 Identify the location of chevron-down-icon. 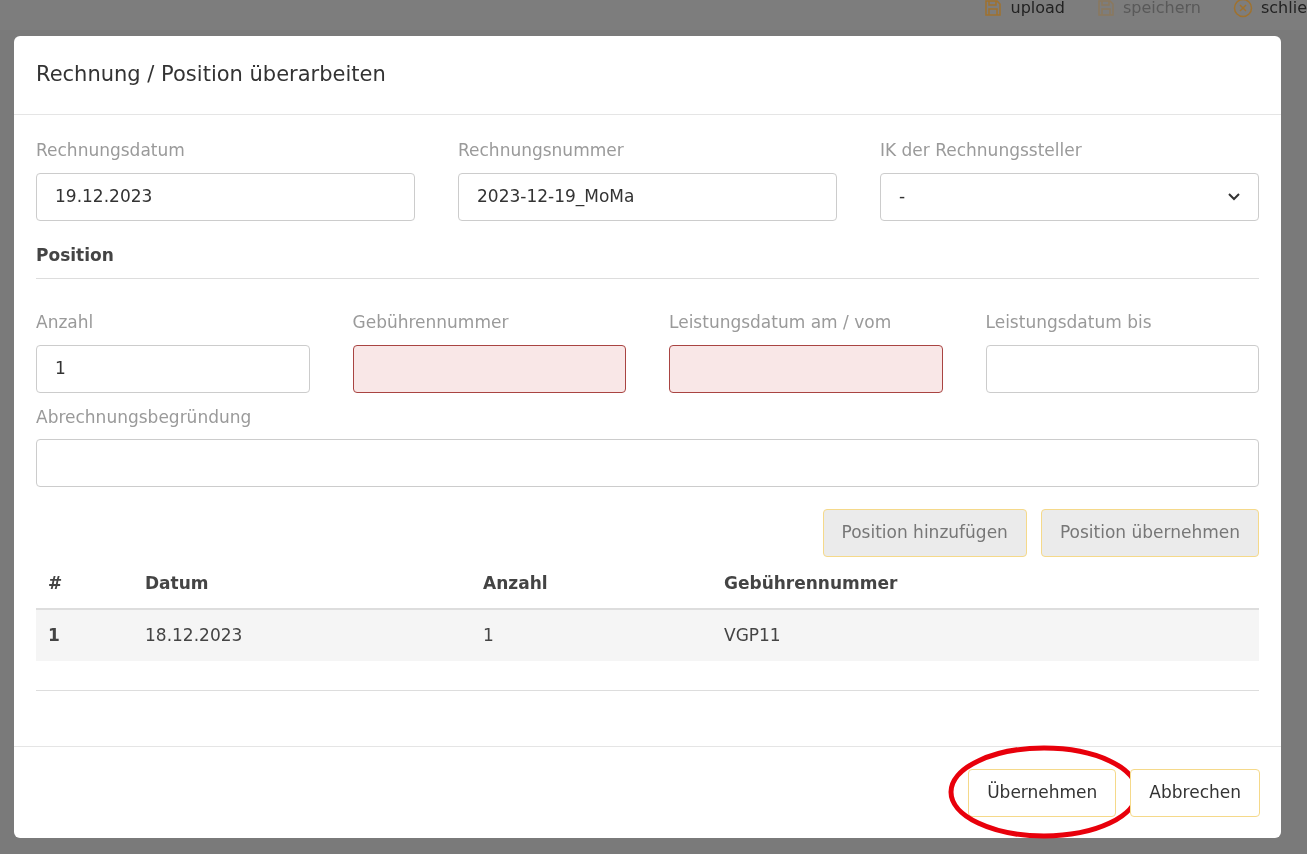
(1234, 196).